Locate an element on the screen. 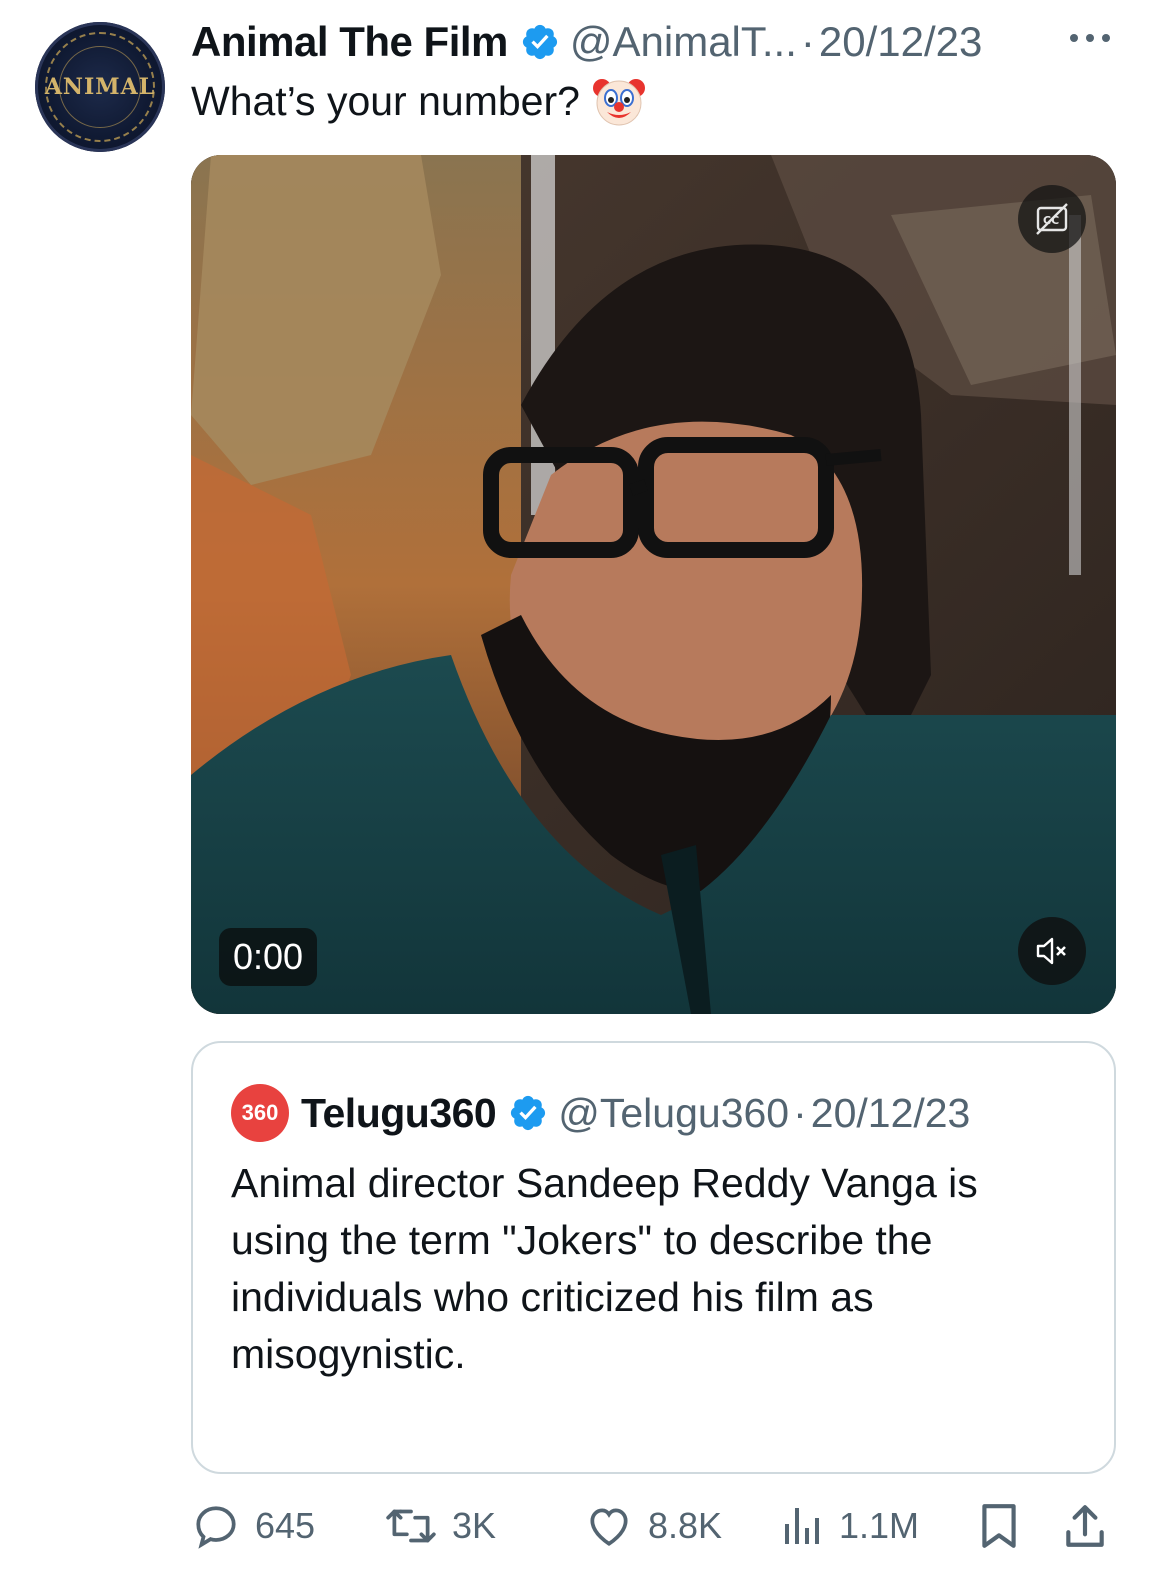 The width and height of the screenshot is (1170, 1593). share-button is located at coordinates (1092, 1526).